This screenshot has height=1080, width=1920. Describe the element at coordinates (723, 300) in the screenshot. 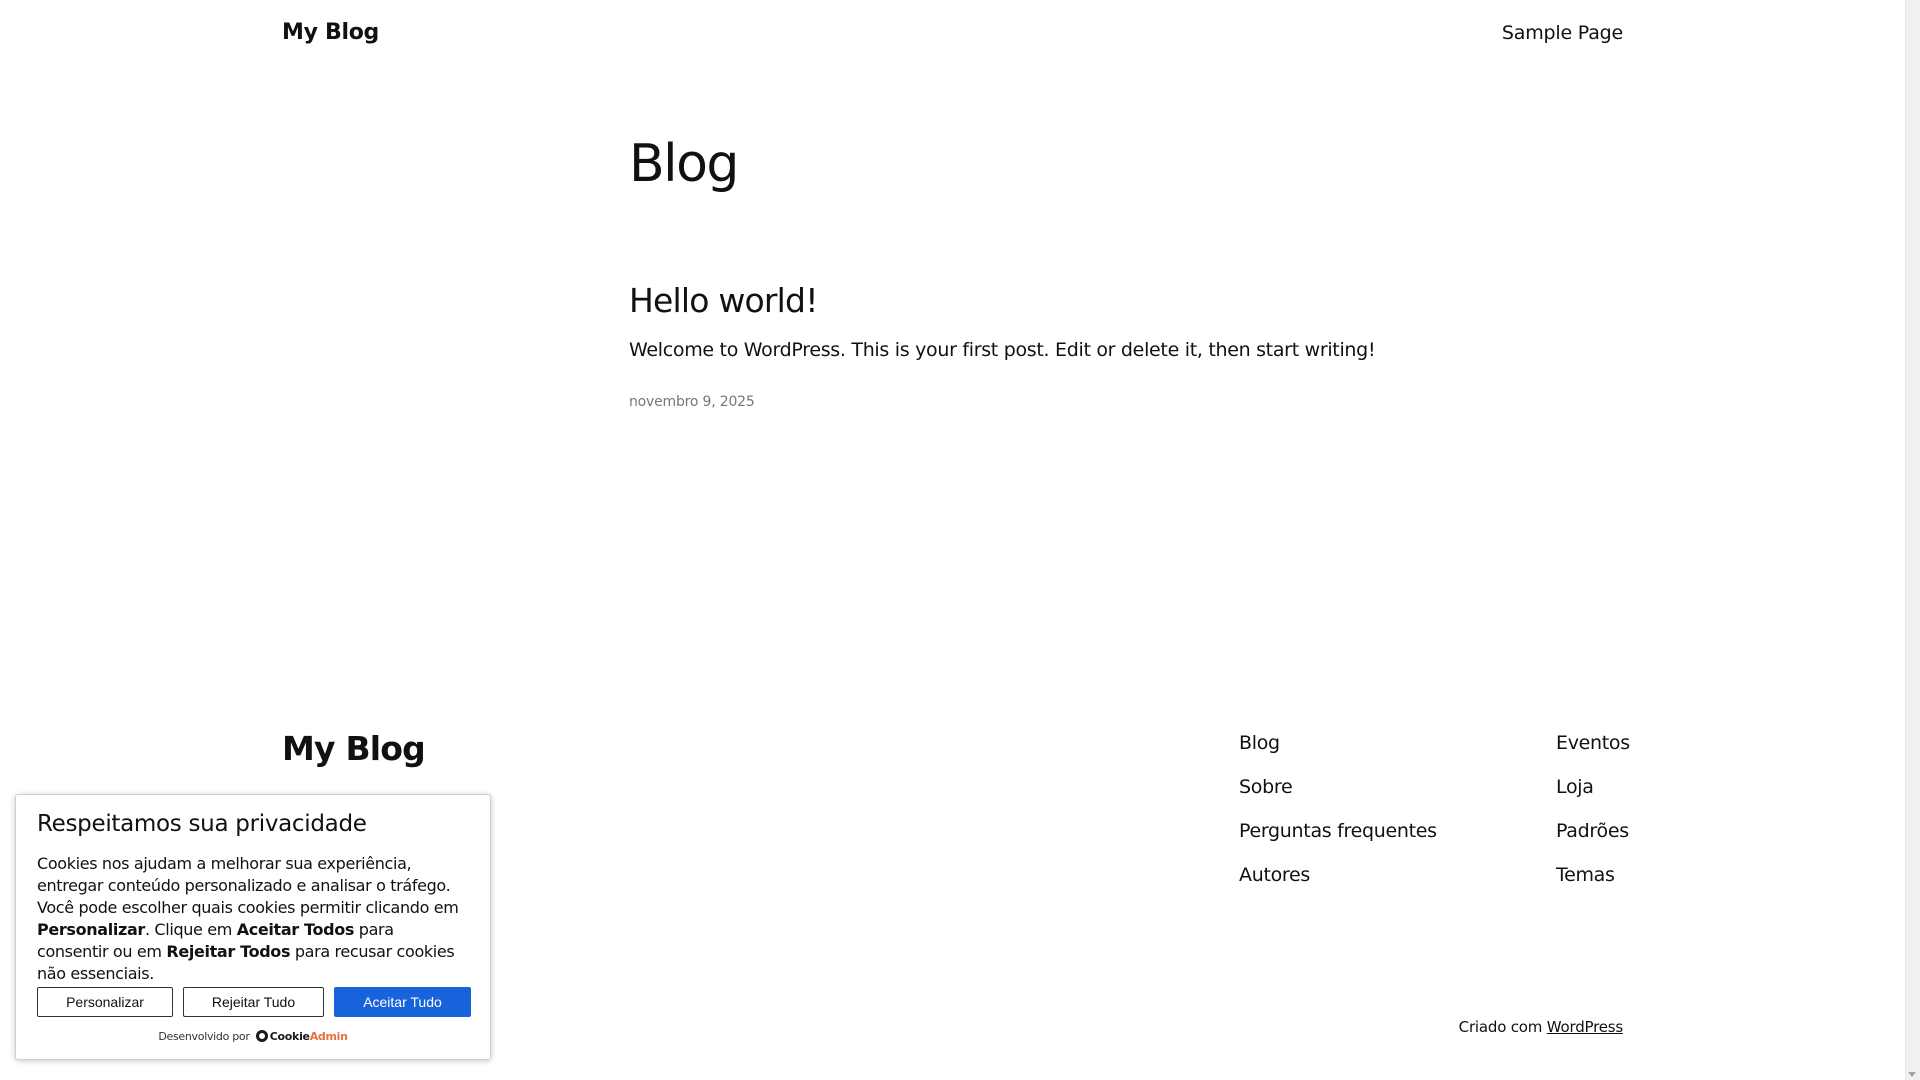

I see `post-title: Hello world!` at that location.